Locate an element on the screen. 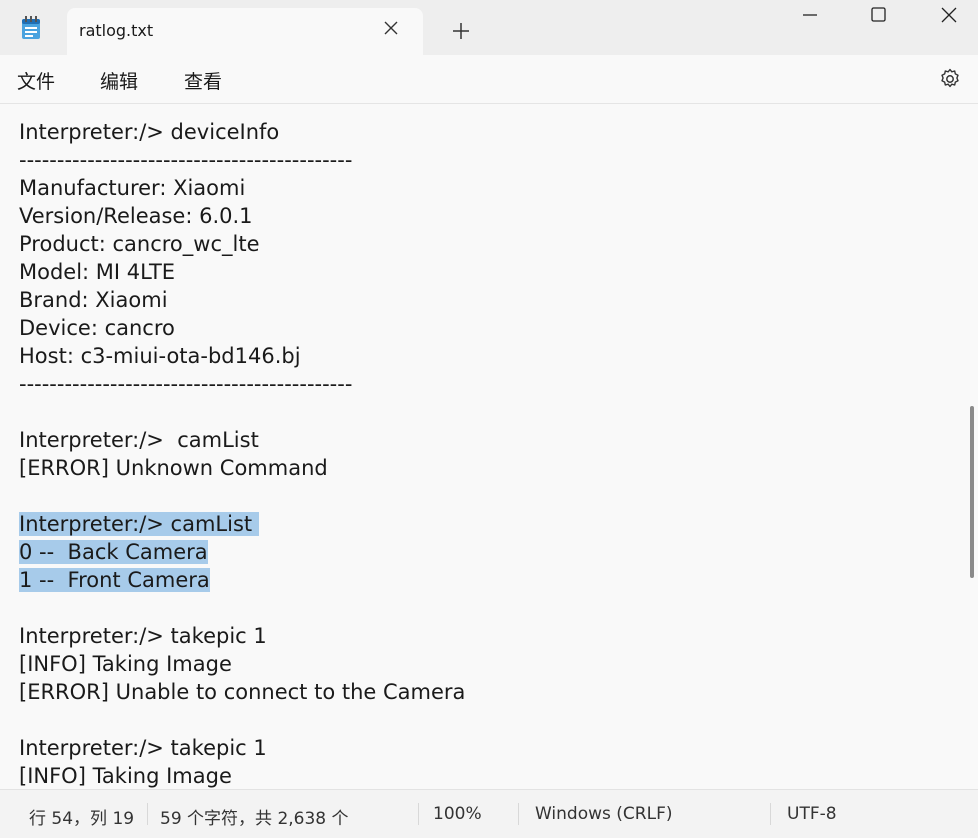 Image resolution: width=978 pixels, height=838 pixels. editor-line: [ERROR] Unable to connect to the Camera is located at coordinates (242, 692).